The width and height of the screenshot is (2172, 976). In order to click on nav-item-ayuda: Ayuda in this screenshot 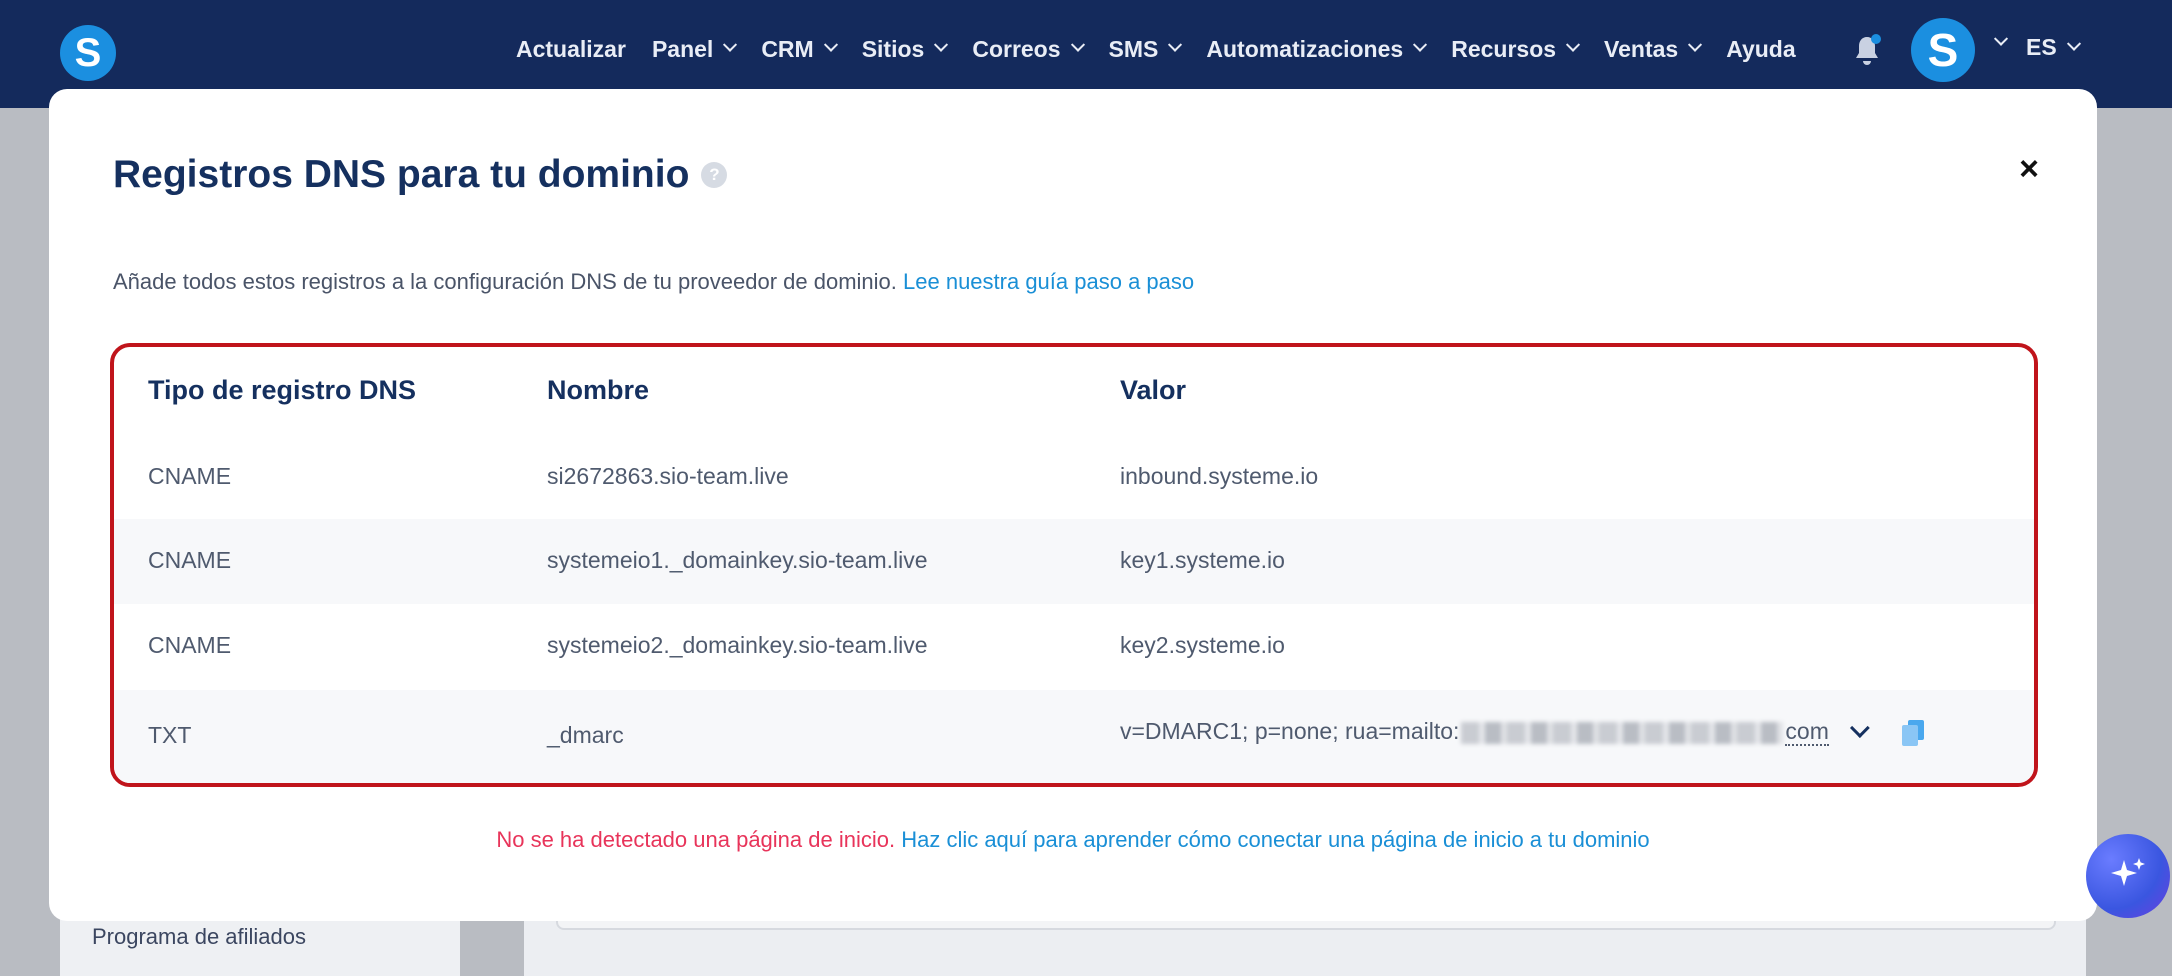, I will do `click(1760, 49)`.